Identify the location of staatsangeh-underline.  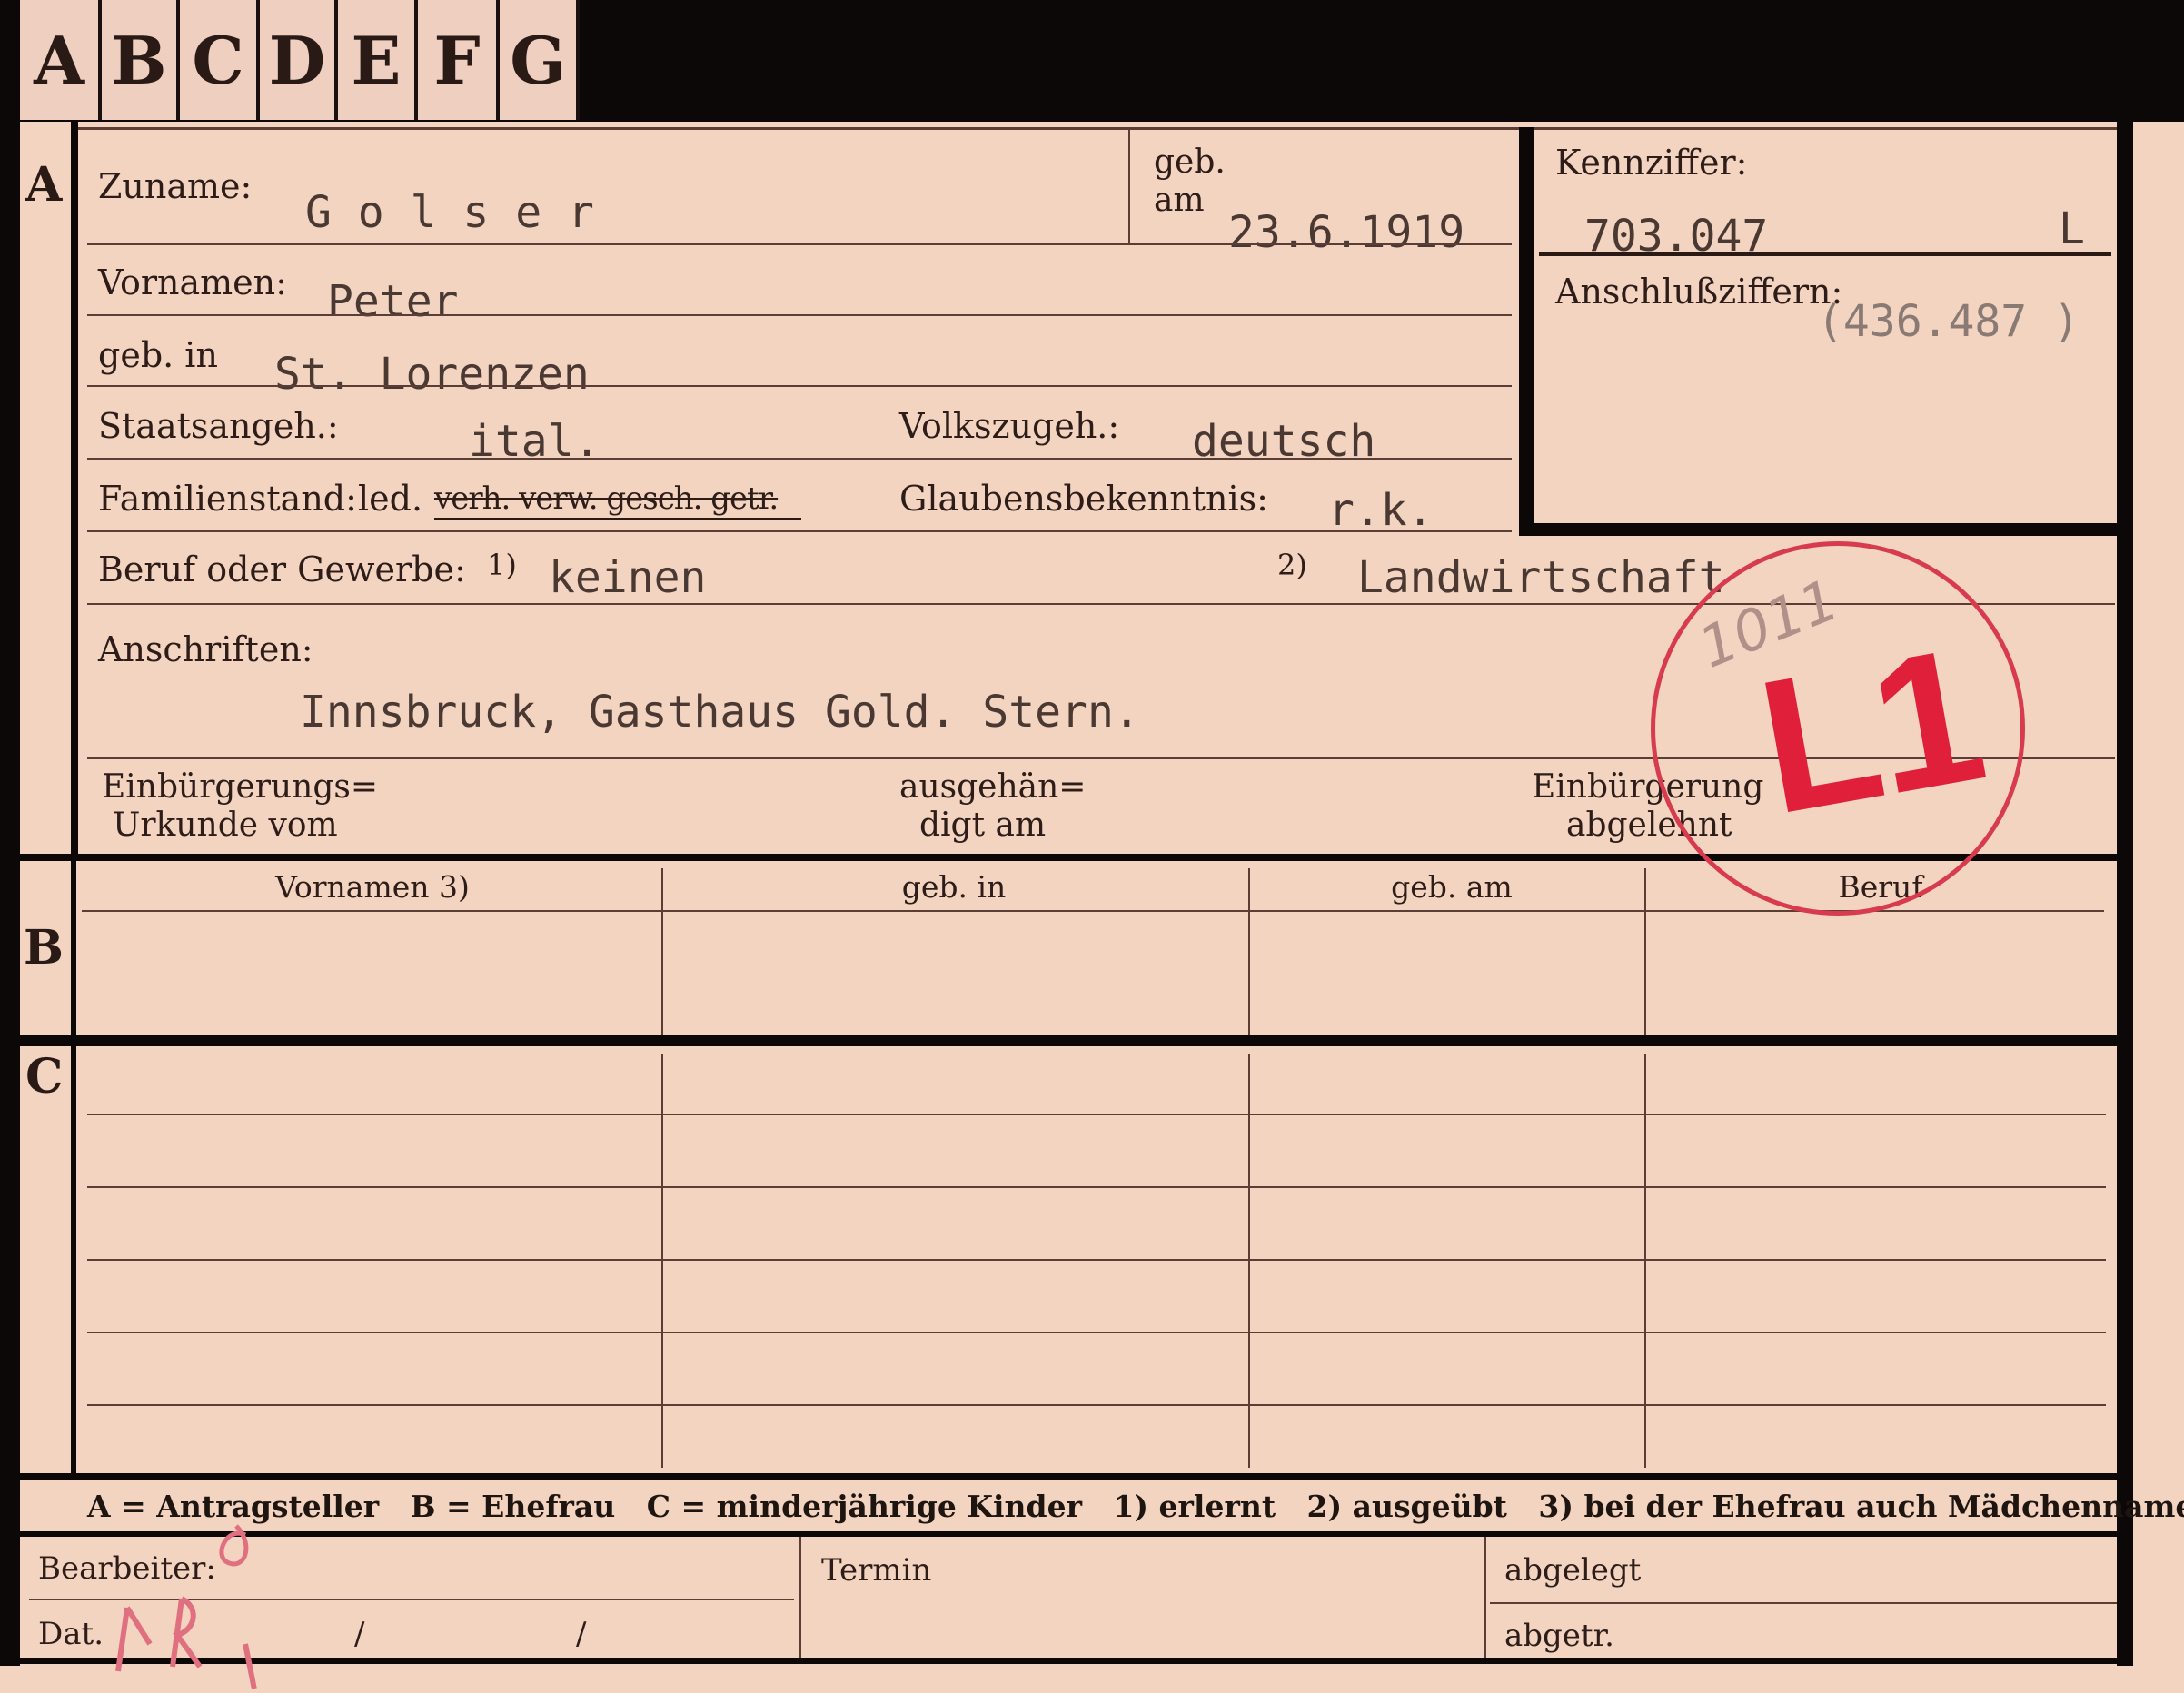
(799, 459).